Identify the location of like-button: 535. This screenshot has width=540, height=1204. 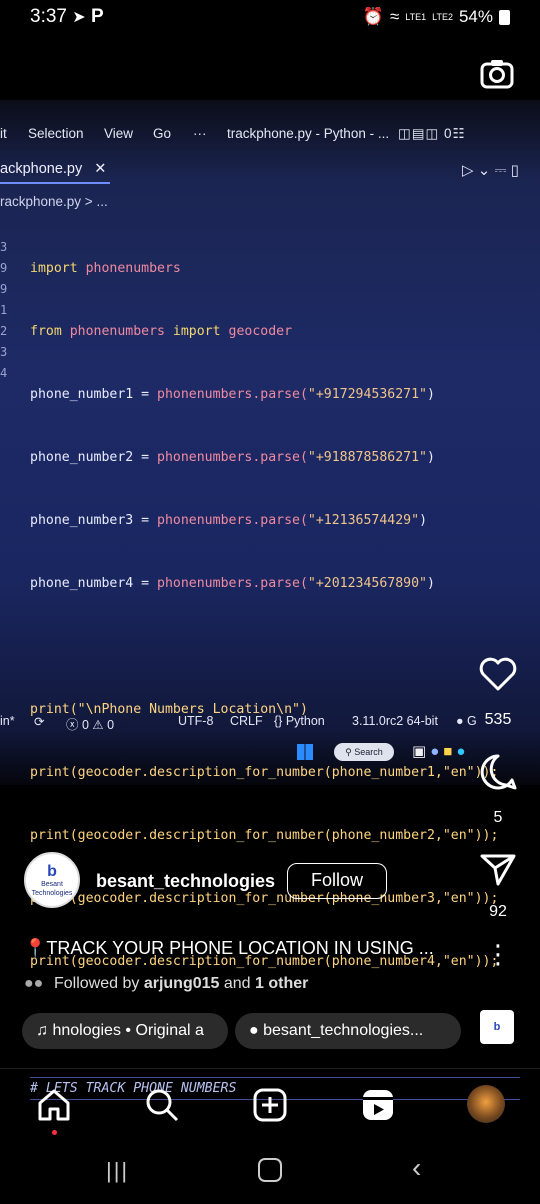
(498, 692).